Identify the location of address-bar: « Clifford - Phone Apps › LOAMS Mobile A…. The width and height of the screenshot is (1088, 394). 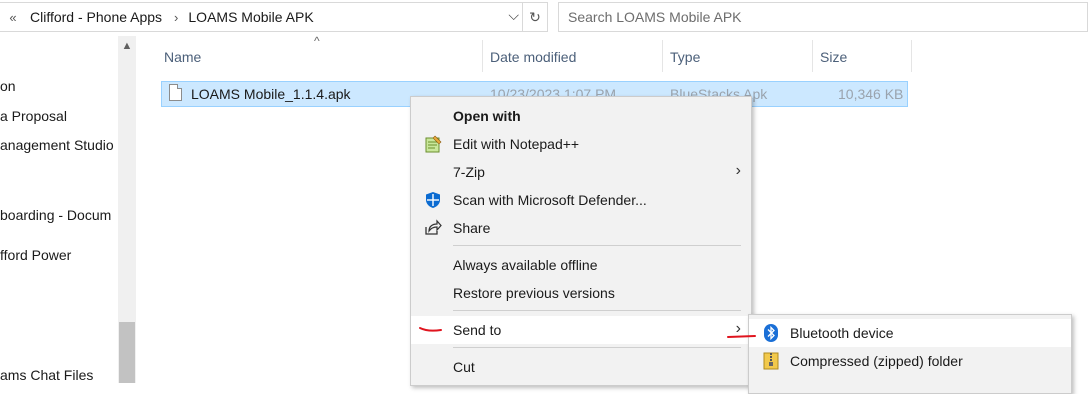
(274, 17).